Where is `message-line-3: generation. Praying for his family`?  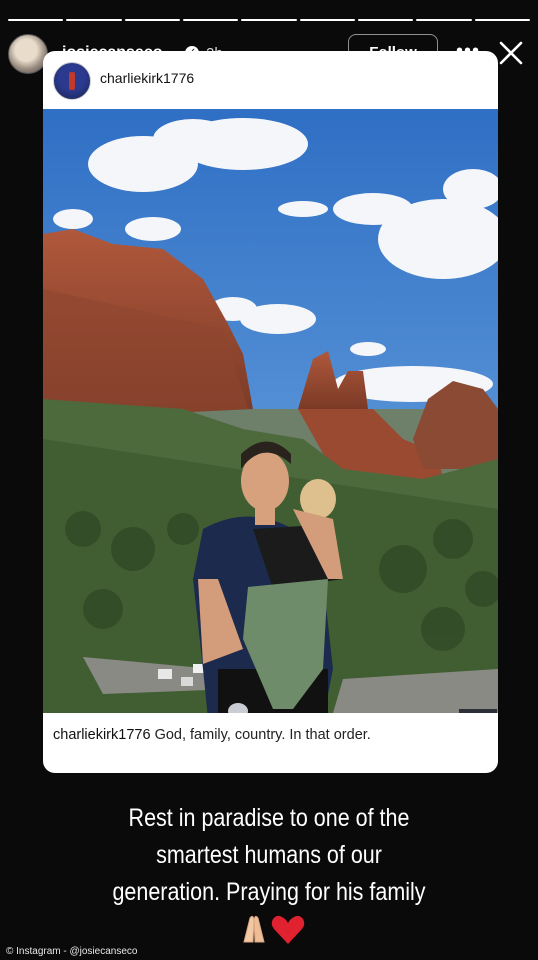 message-line-3: generation. Praying for his family is located at coordinates (269, 892).